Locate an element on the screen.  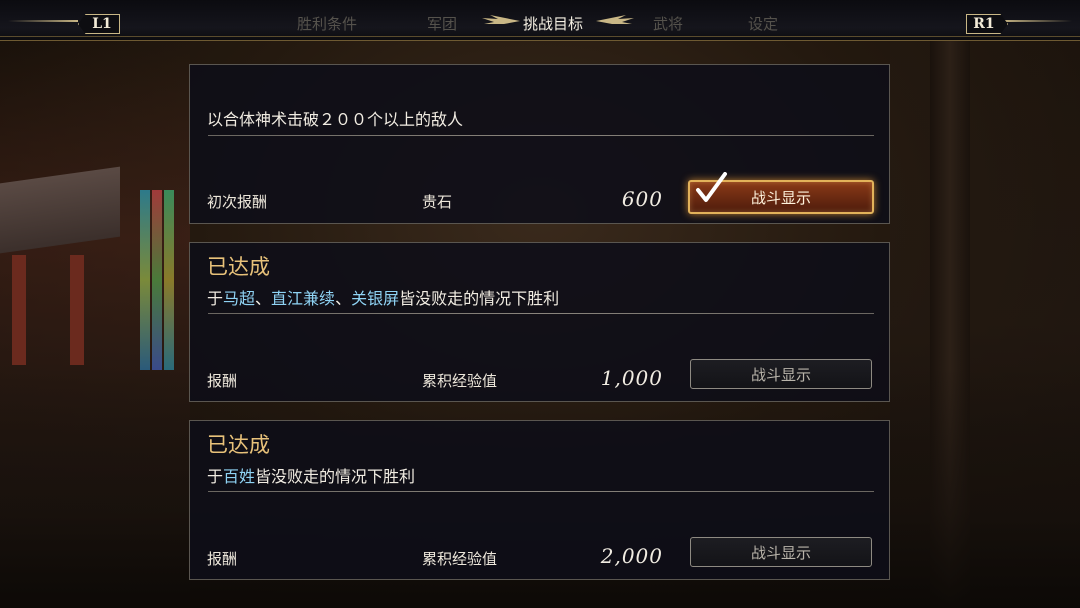
objective-text: 以合体神术击破２００个以上的敌人 is located at coordinates (335, 118).